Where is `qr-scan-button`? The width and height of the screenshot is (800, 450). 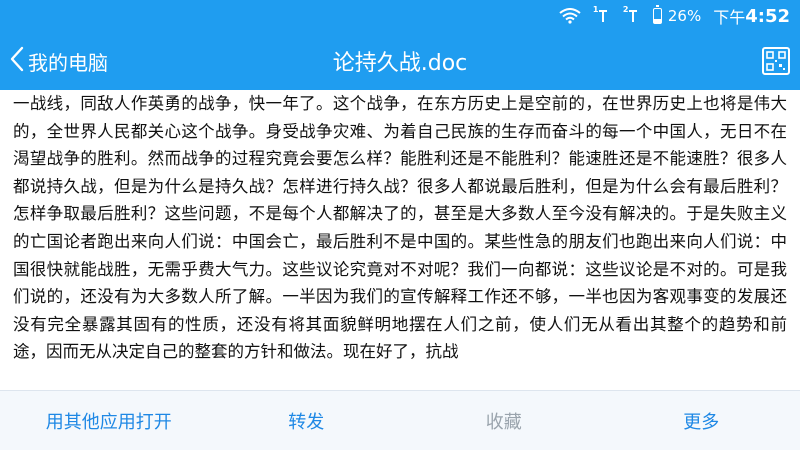
qr-scan-button is located at coordinates (776, 61).